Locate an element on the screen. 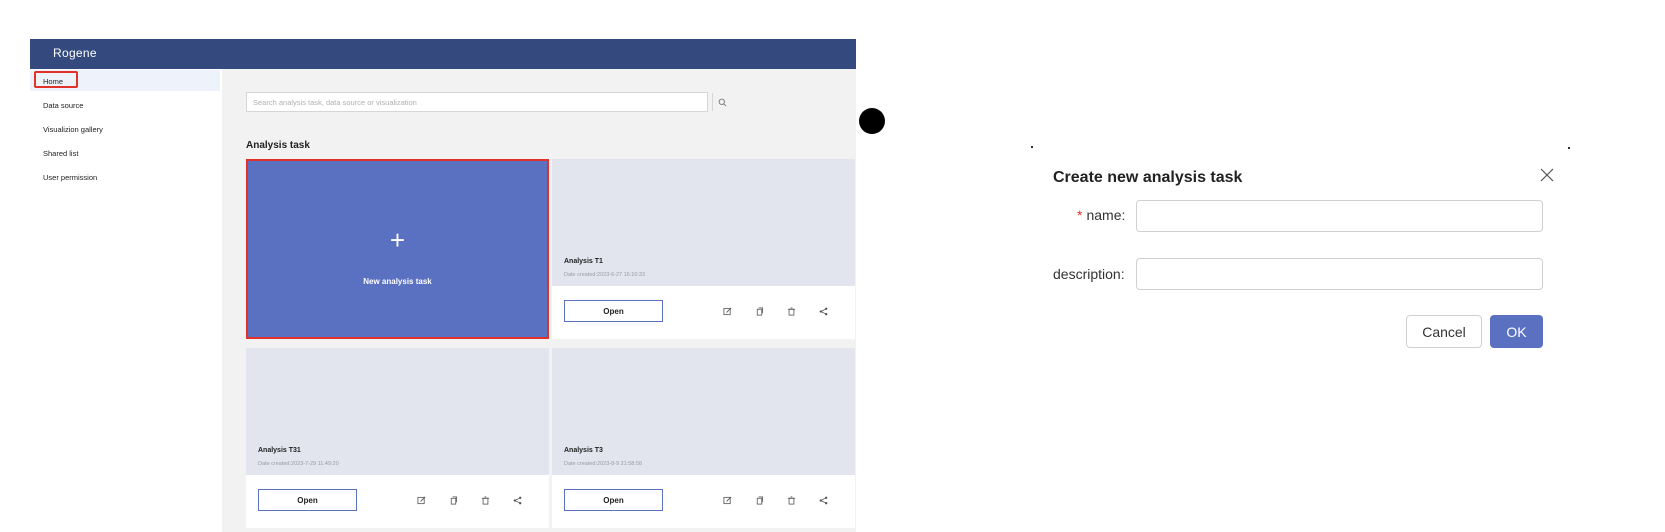  ok-button: OK is located at coordinates (1516, 331).